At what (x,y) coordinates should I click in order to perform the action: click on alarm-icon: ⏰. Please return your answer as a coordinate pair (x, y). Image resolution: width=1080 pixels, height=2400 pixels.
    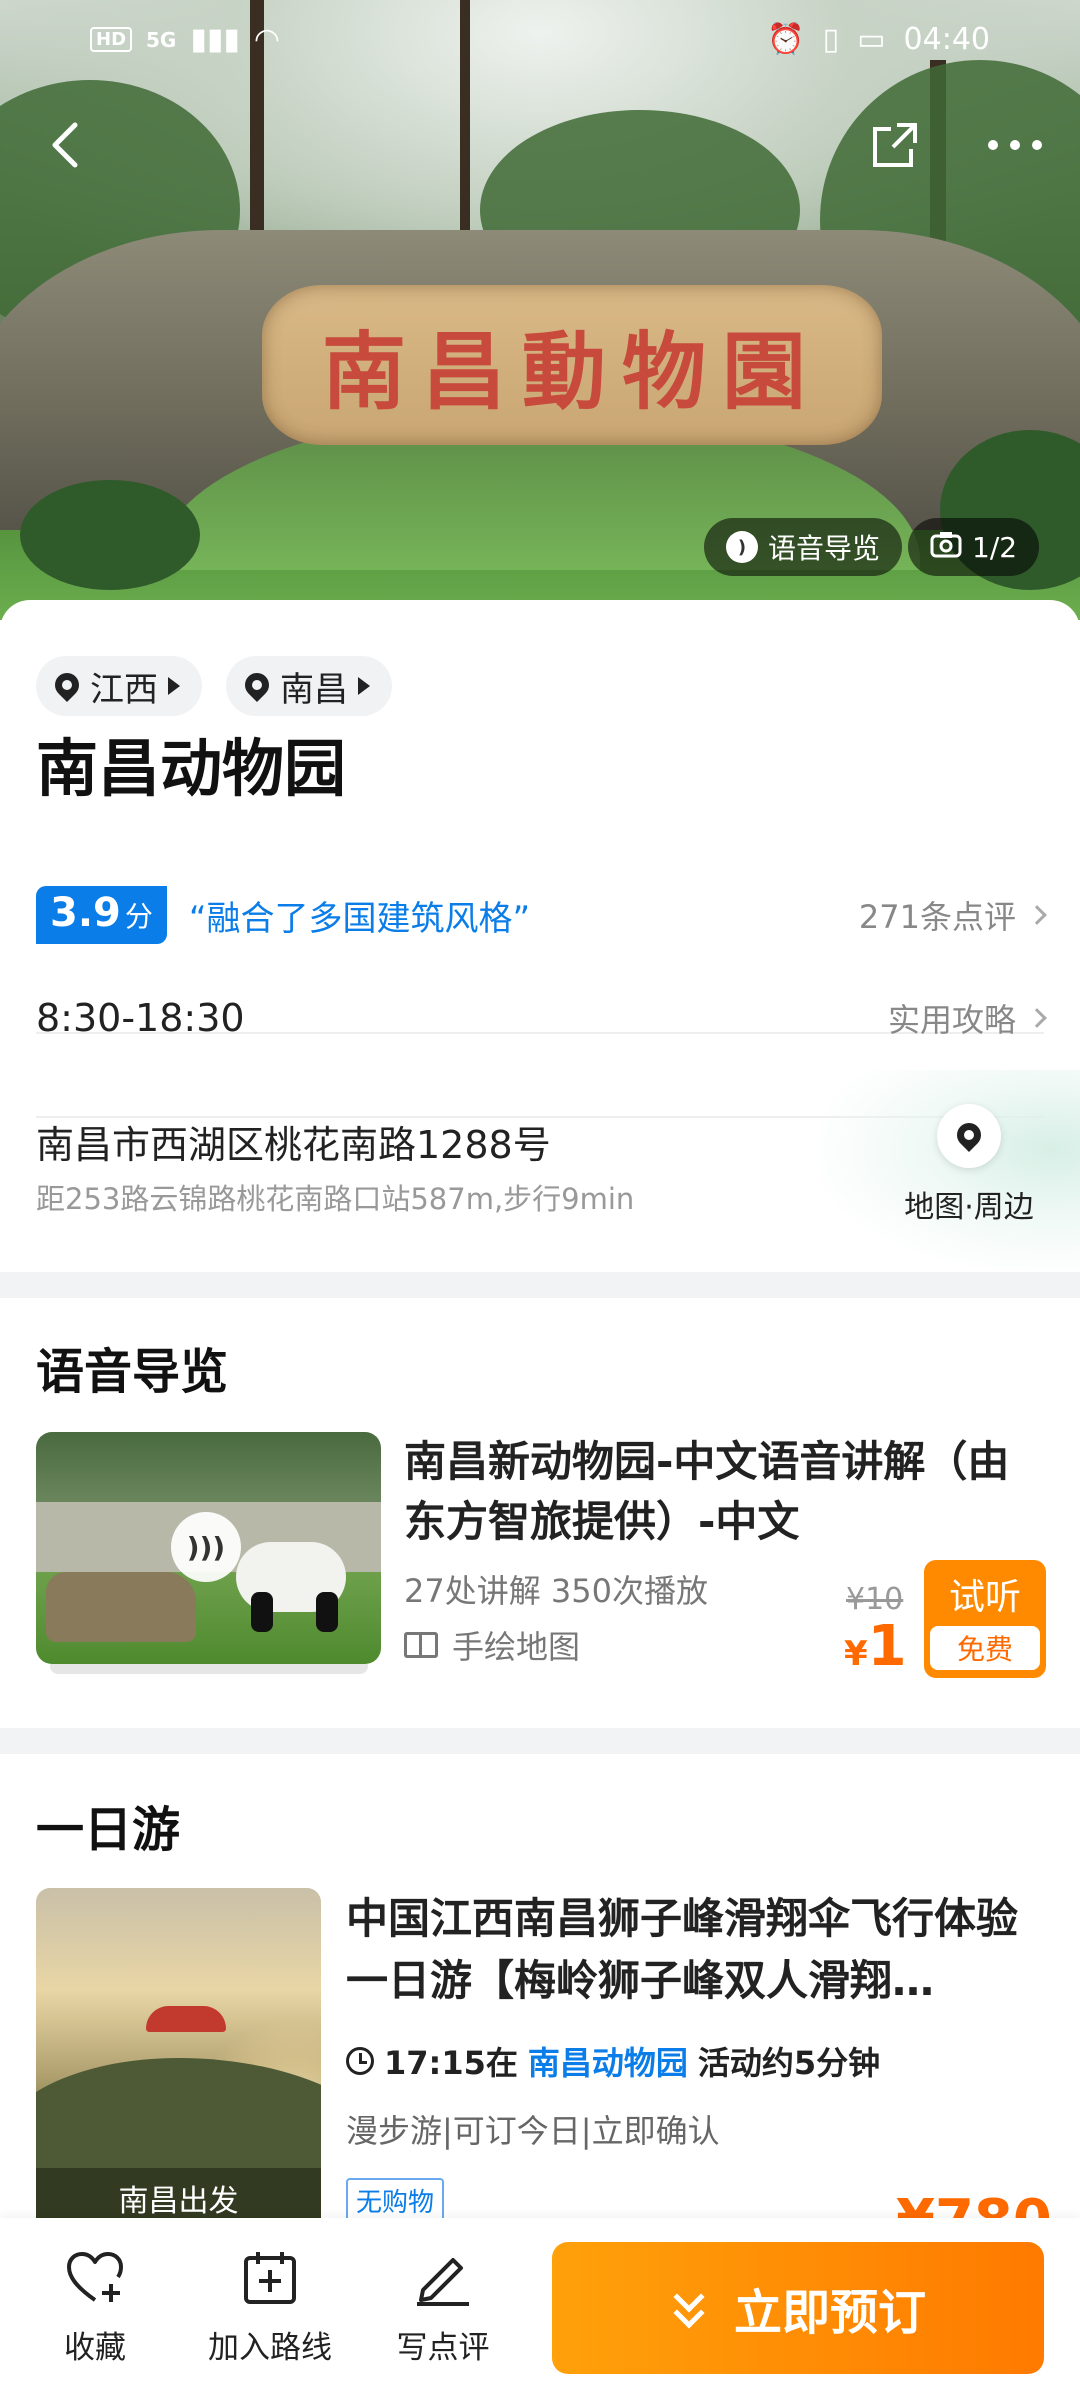
    Looking at the image, I should click on (786, 39).